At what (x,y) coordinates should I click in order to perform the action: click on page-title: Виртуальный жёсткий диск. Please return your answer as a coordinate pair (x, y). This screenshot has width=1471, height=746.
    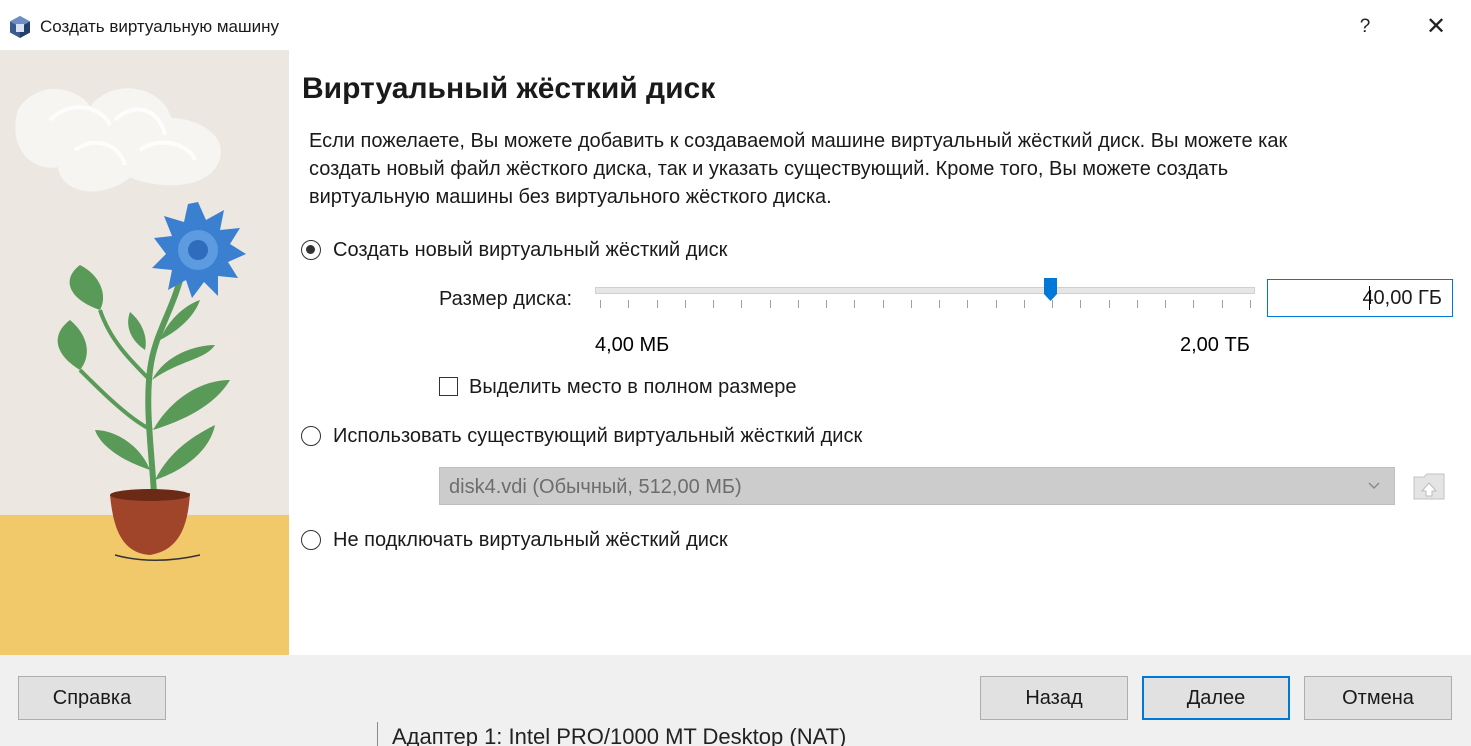
    Looking at the image, I should click on (509, 88).